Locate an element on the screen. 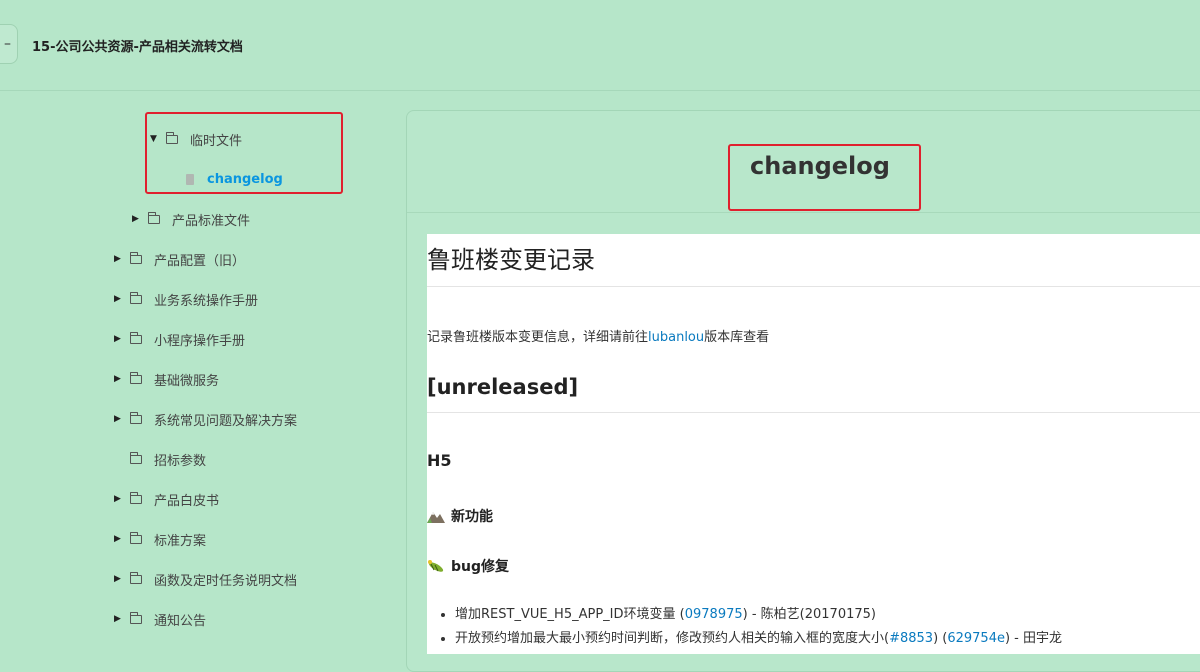  tree-item-label: 标准方案 is located at coordinates (180, 541).